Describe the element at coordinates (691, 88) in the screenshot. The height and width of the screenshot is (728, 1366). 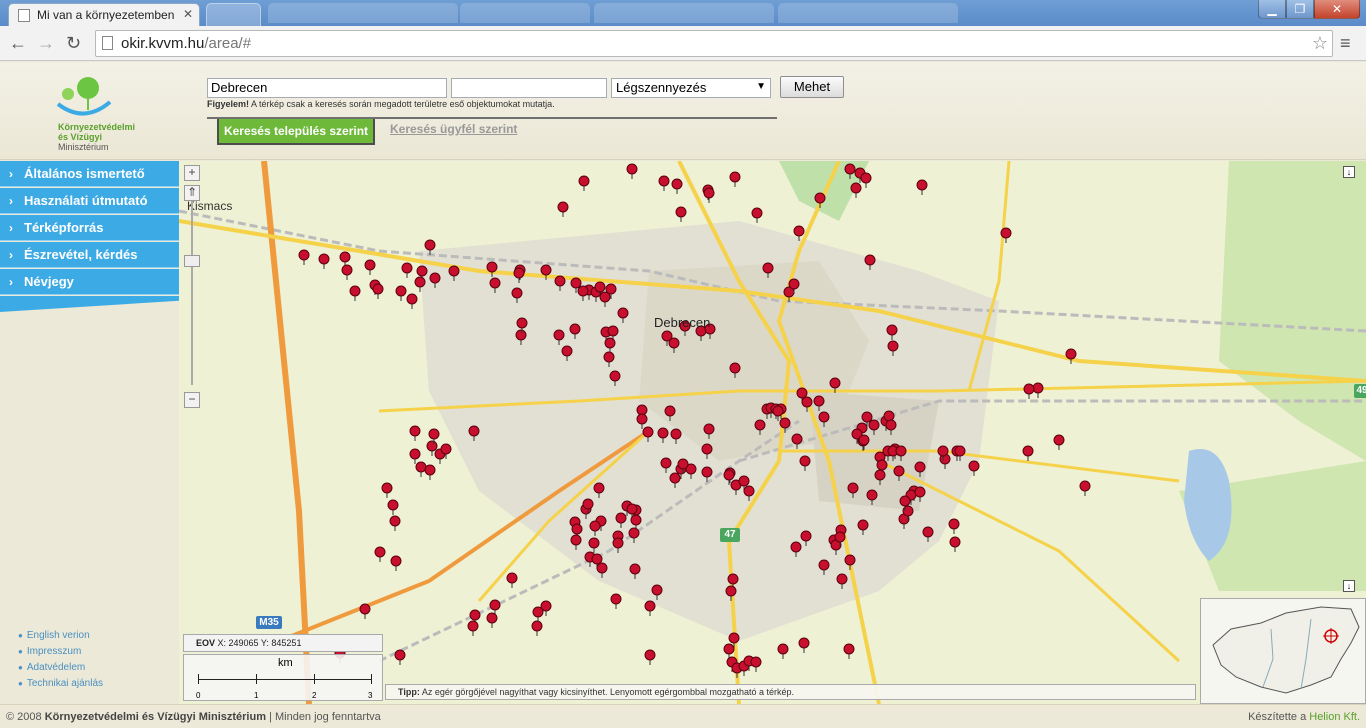
I see `theme-select: Légszennyezés ▼` at that location.